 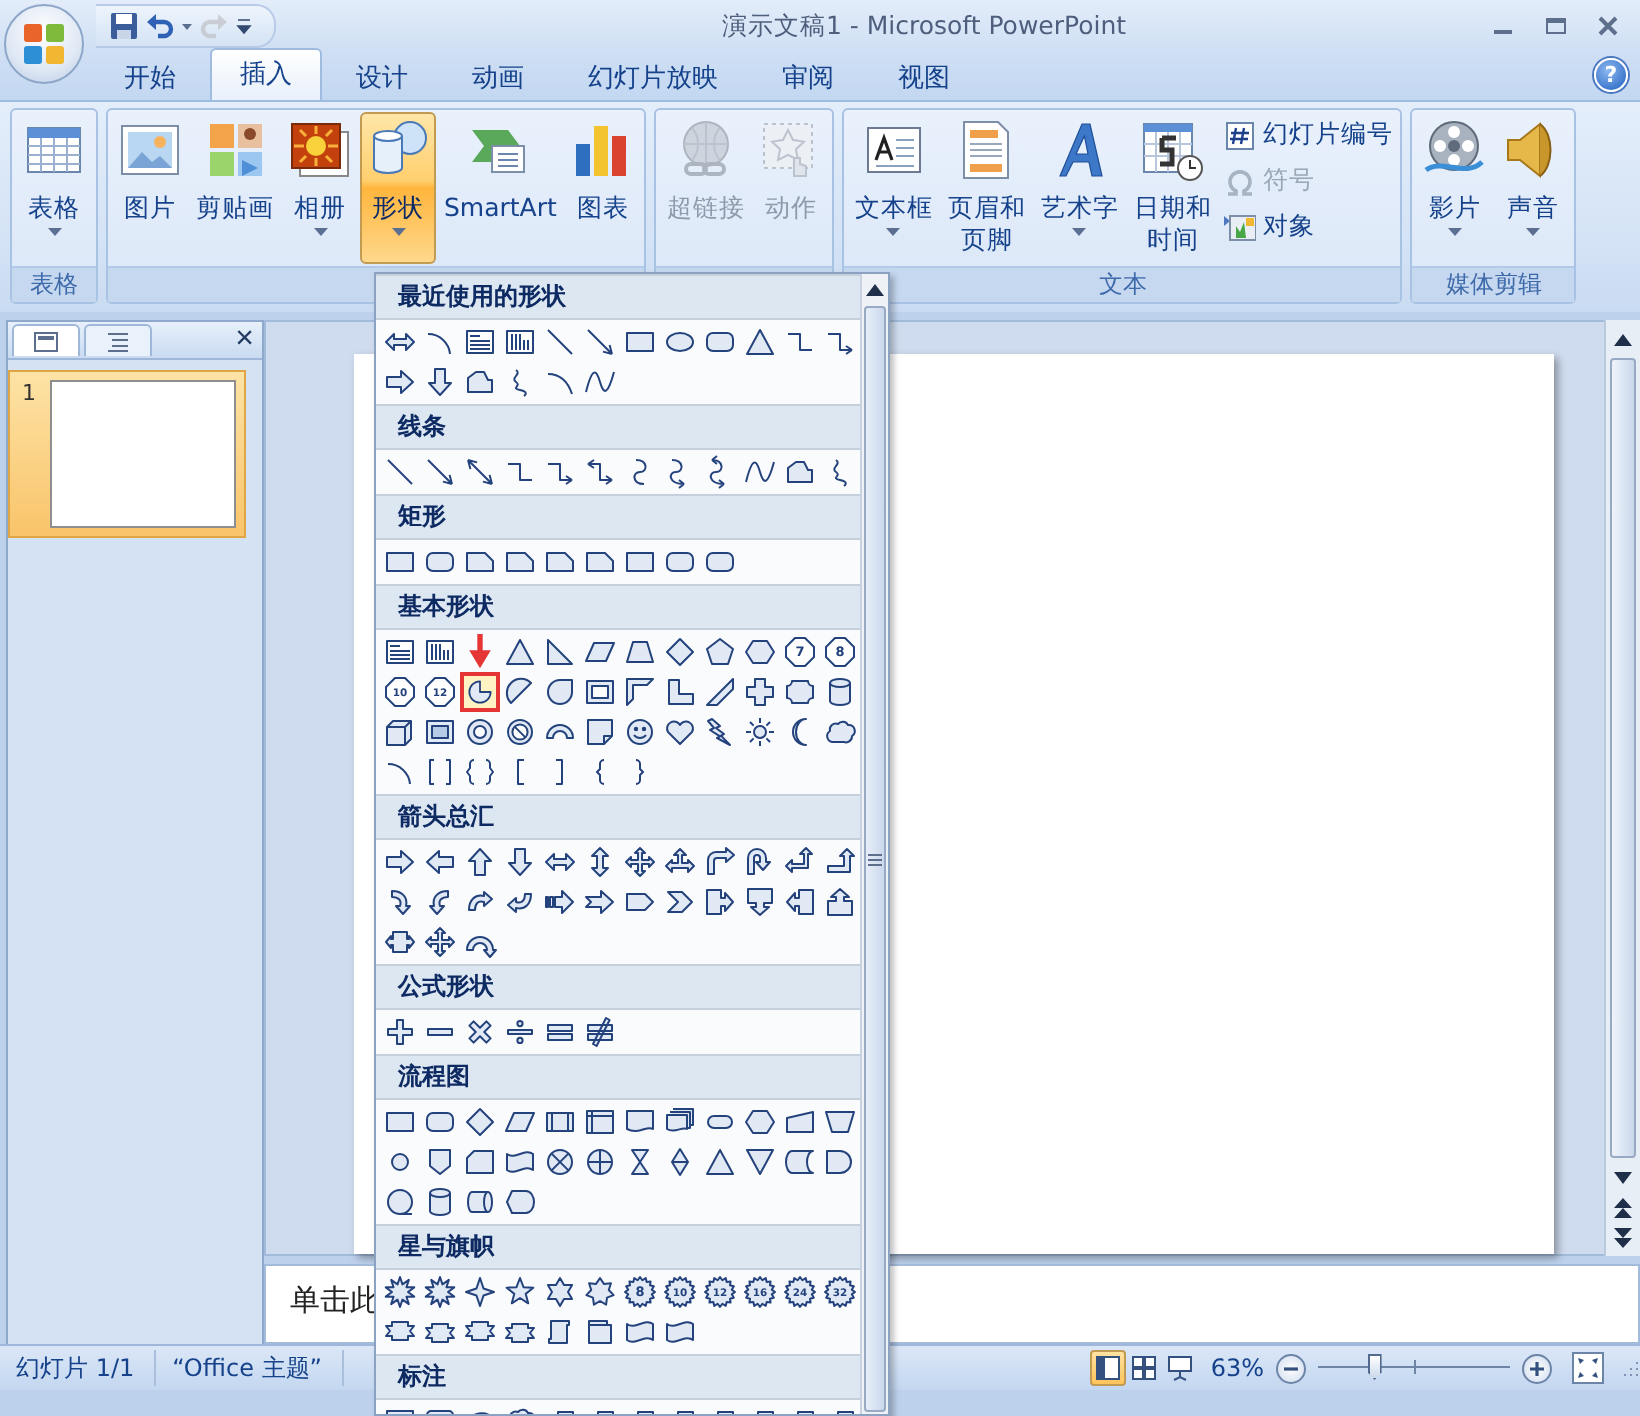 What do you see at coordinates (235, 188) in the screenshot?
I see `clip-art-button: 剪贴画` at bounding box center [235, 188].